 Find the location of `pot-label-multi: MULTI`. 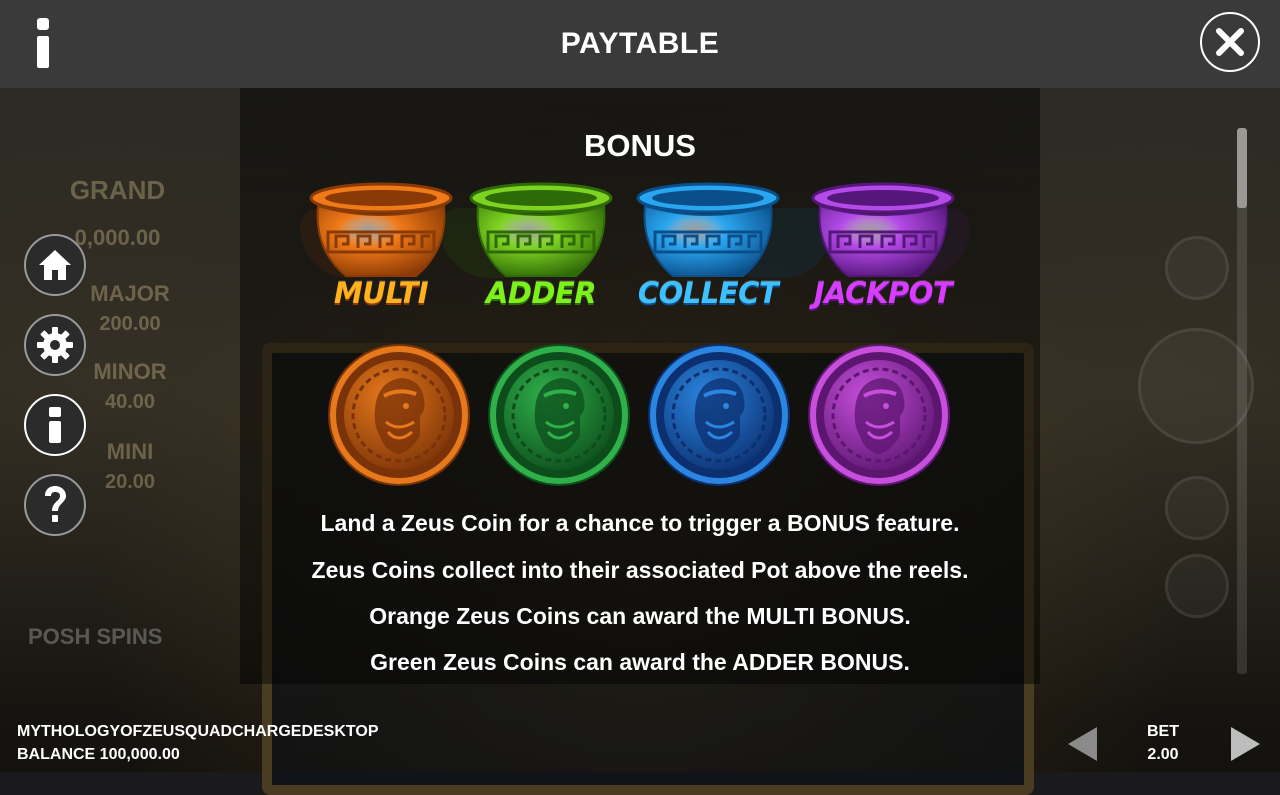

pot-label-multi: MULTI is located at coordinates (381, 293).